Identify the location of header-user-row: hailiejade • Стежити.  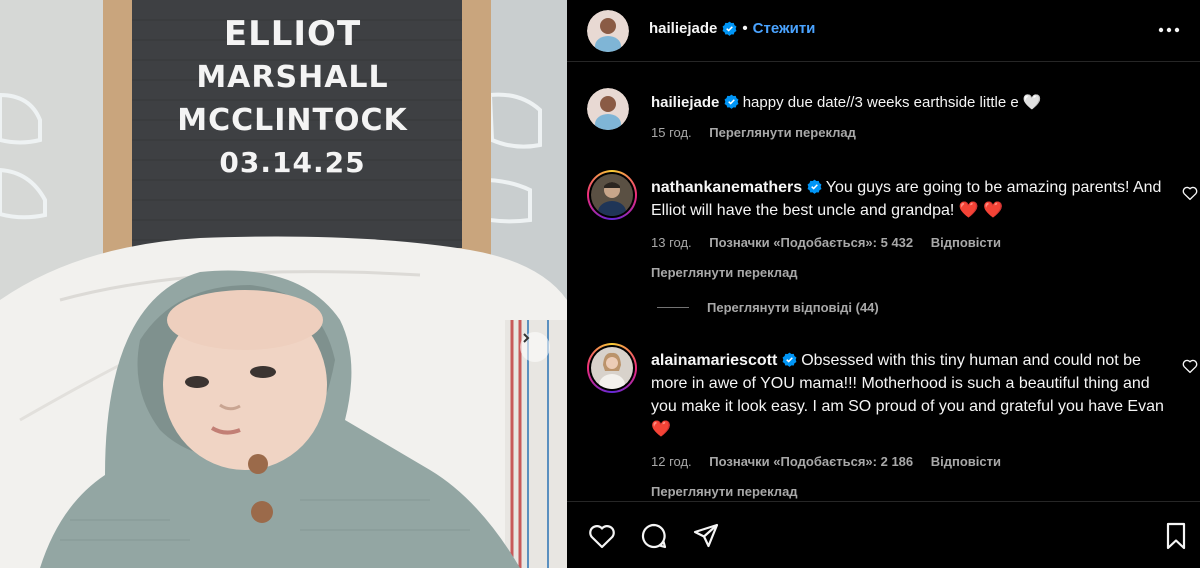
(732, 28).